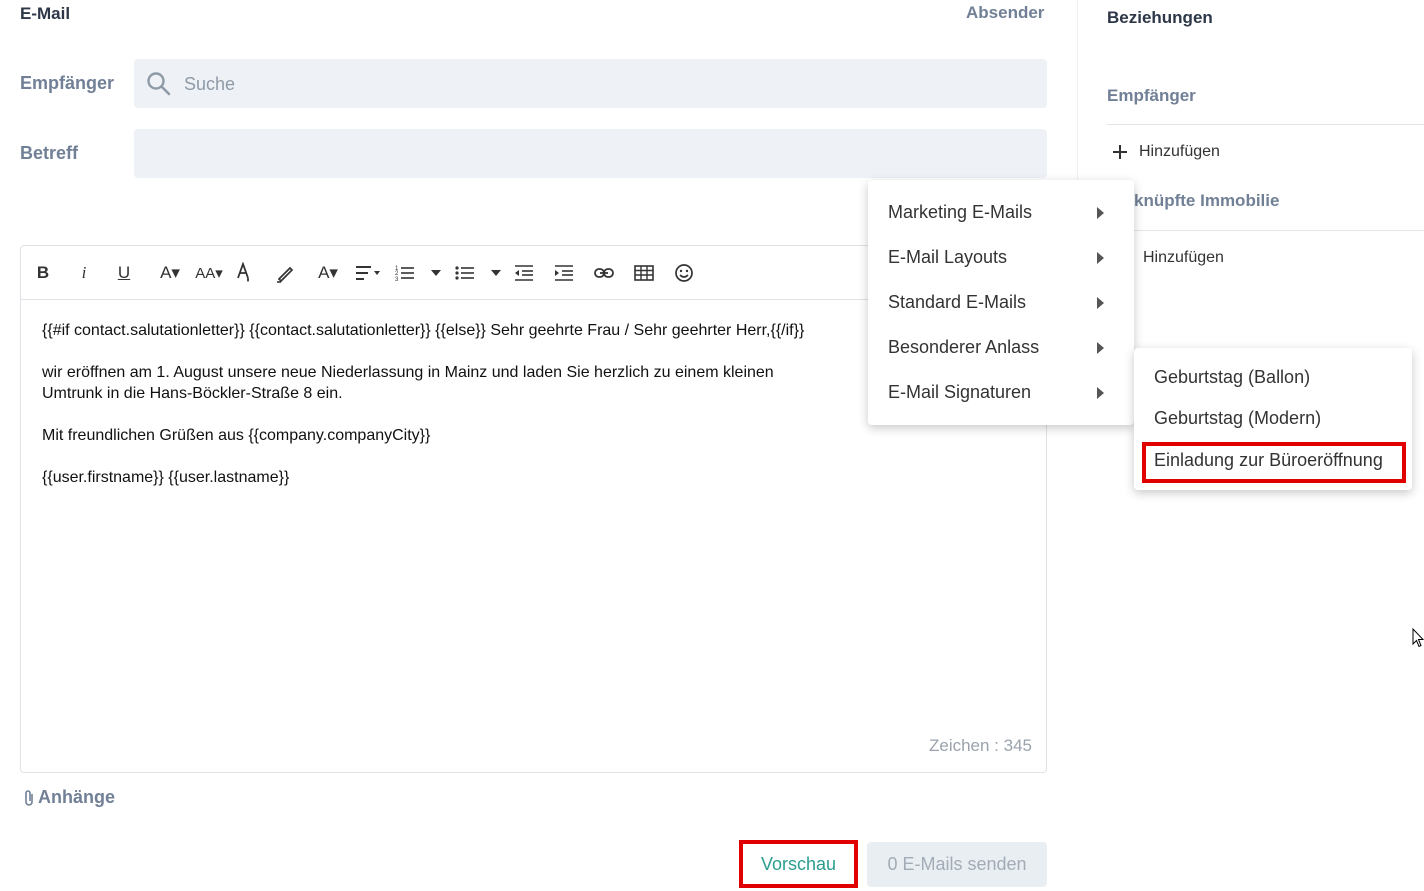 The image size is (1424, 891). I want to click on search-icon, so click(159, 84).